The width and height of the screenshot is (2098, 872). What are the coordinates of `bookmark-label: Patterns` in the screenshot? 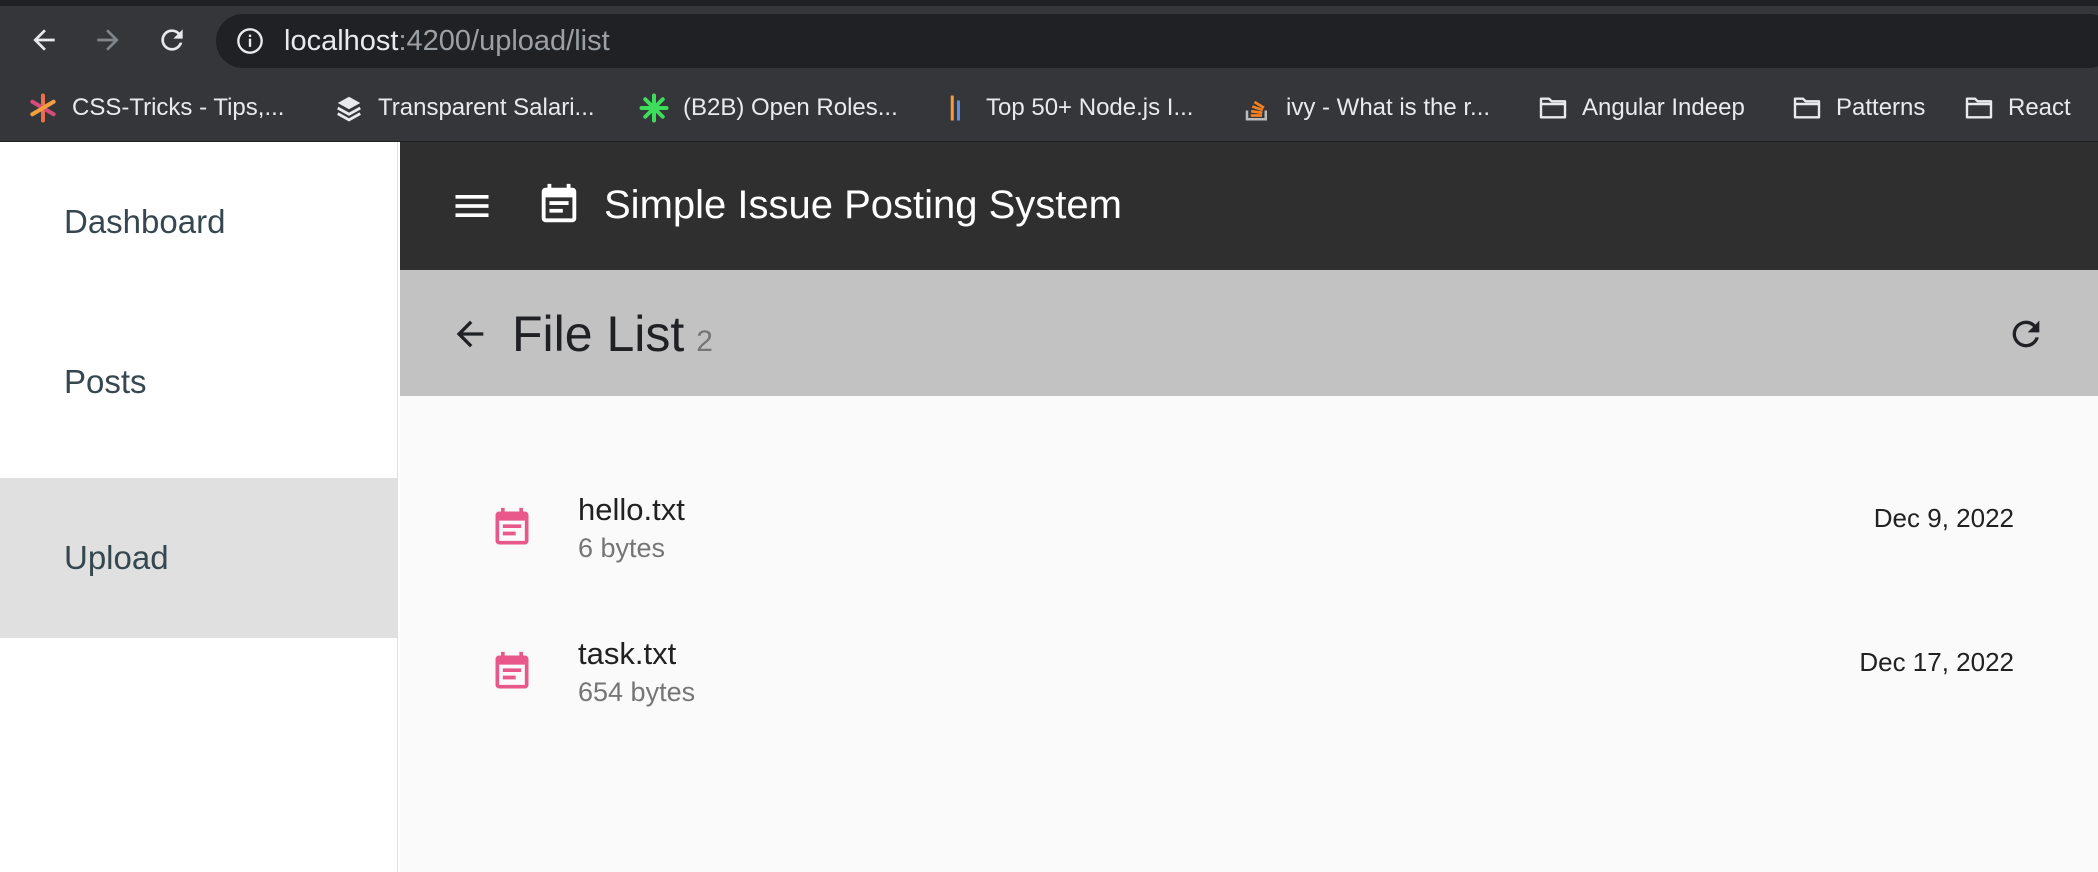 It's located at (1881, 107).